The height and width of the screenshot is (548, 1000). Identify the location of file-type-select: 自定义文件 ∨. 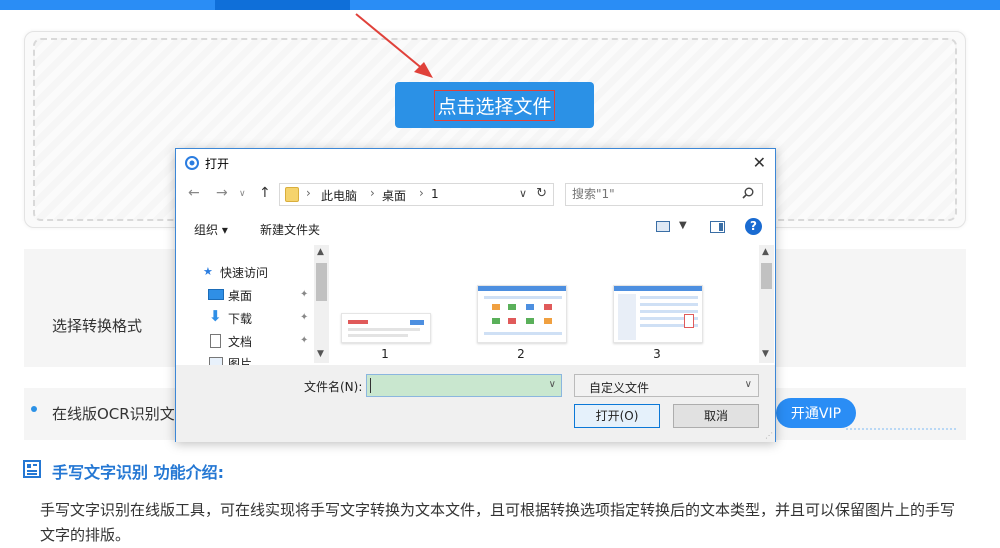
(666, 385).